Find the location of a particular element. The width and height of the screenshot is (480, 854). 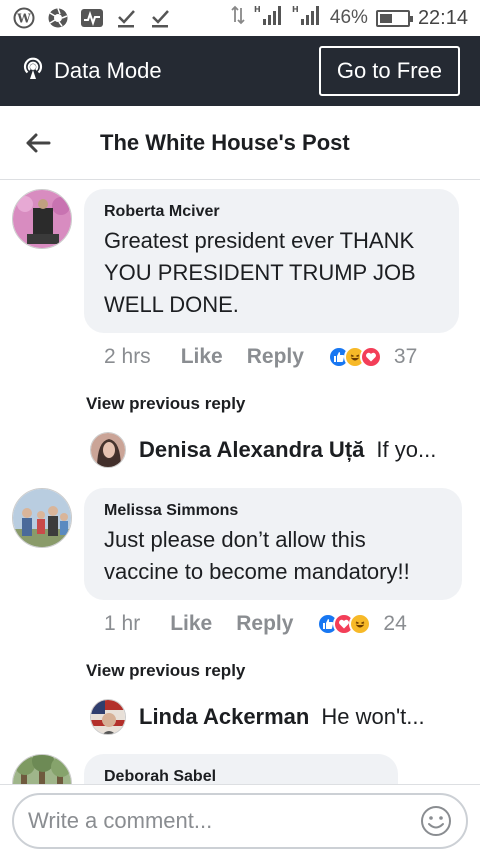

clock: 22:14 is located at coordinates (442, 17).